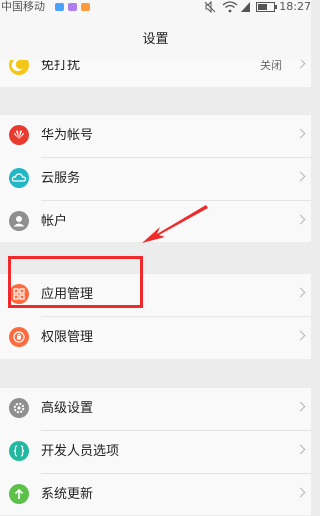 This screenshot has height=516, width=320. I want to click on settings-item-advanced-settings: 高级设置, so click(155, 409).